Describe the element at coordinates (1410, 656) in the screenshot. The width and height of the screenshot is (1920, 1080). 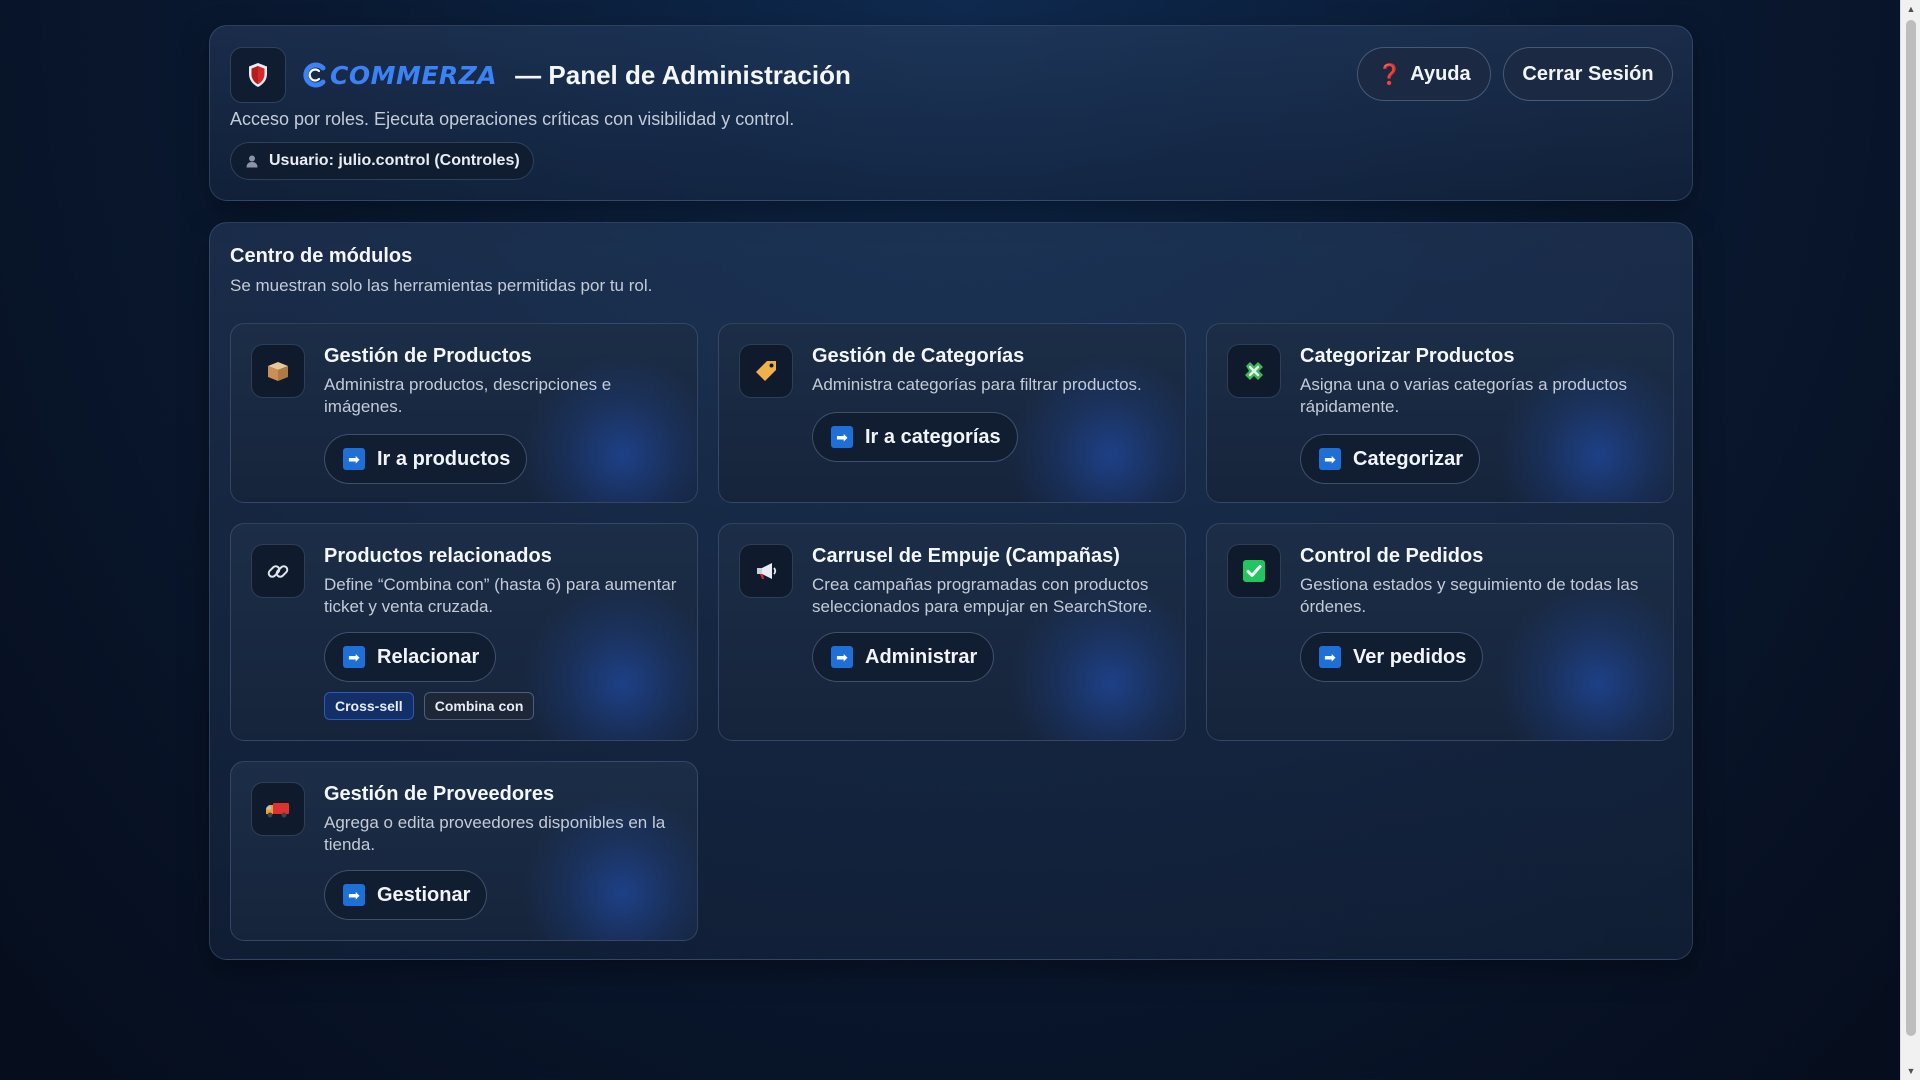
I see `button-label: Ver pedidos` at that location.